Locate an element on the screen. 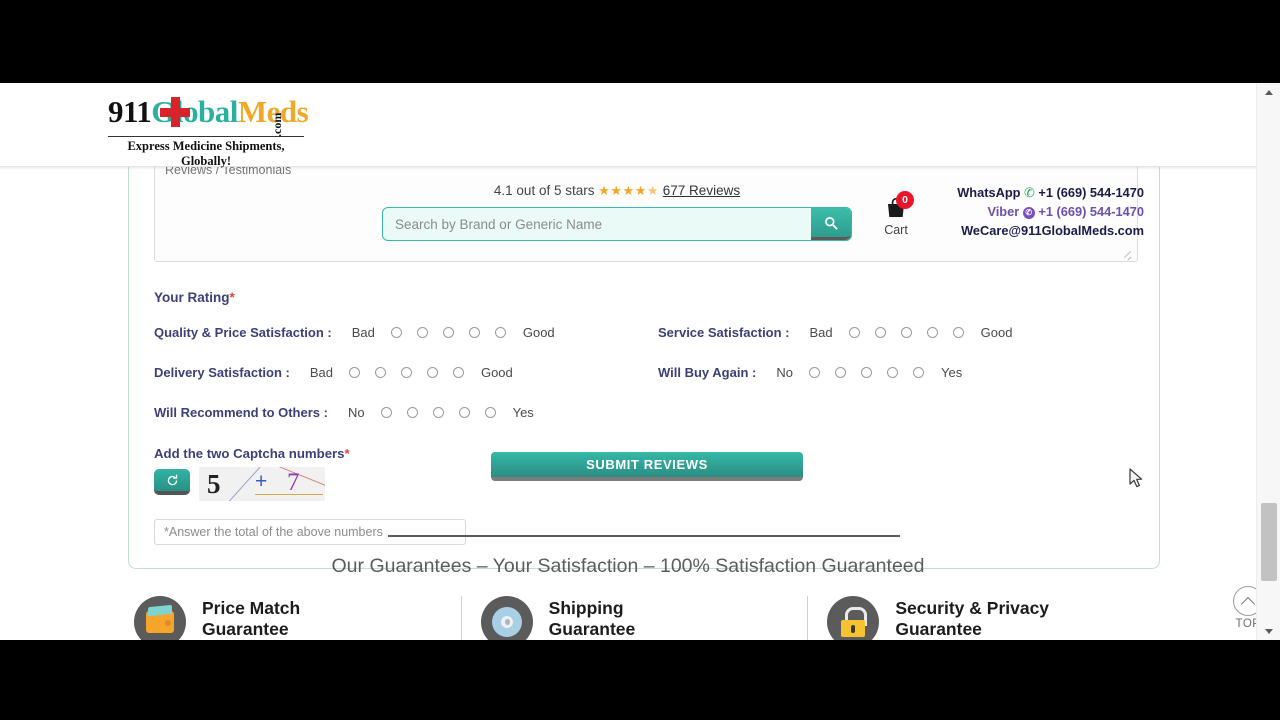 The height and width of the screenshot is (720, 1280). rating-row-label: Will Buy Again : is located at coordinates (707, 372).